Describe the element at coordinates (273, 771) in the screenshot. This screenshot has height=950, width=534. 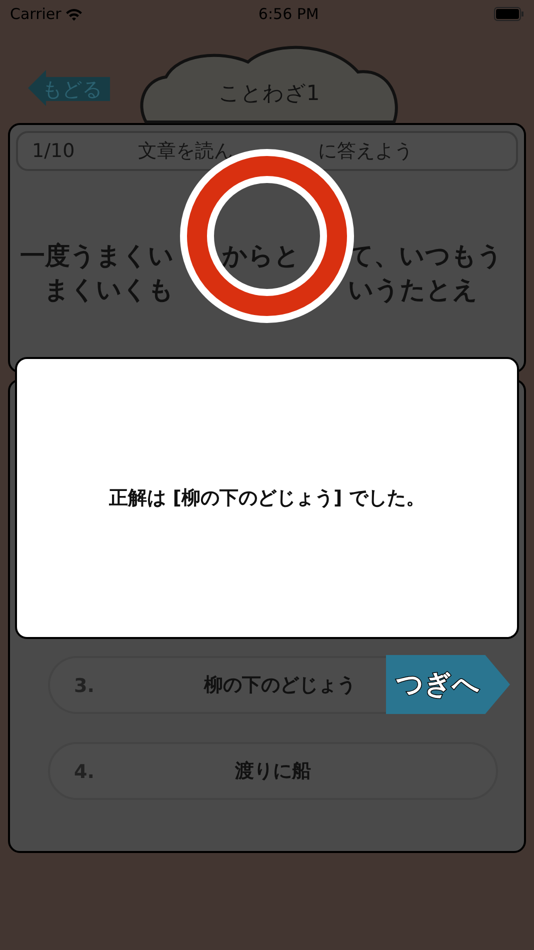
I see `option-text: 渡りに船` at that location.